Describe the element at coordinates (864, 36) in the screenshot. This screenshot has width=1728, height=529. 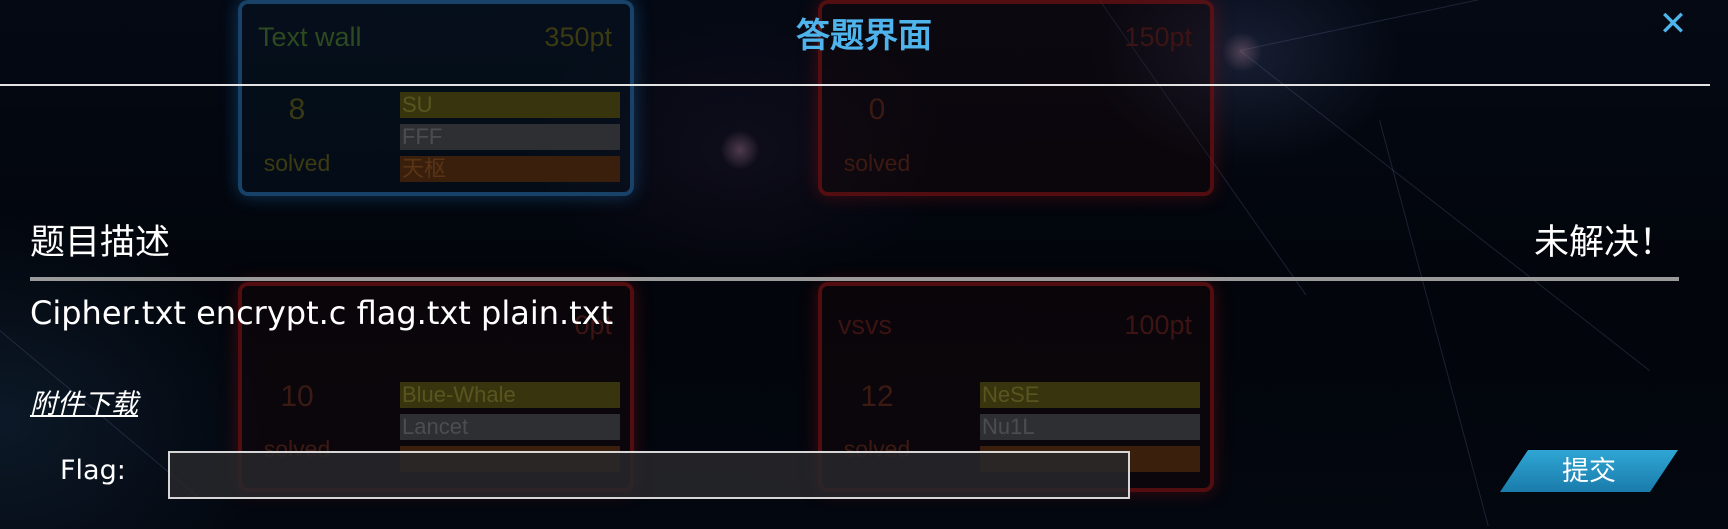
I see `modal-title: 答题界面` at that location.